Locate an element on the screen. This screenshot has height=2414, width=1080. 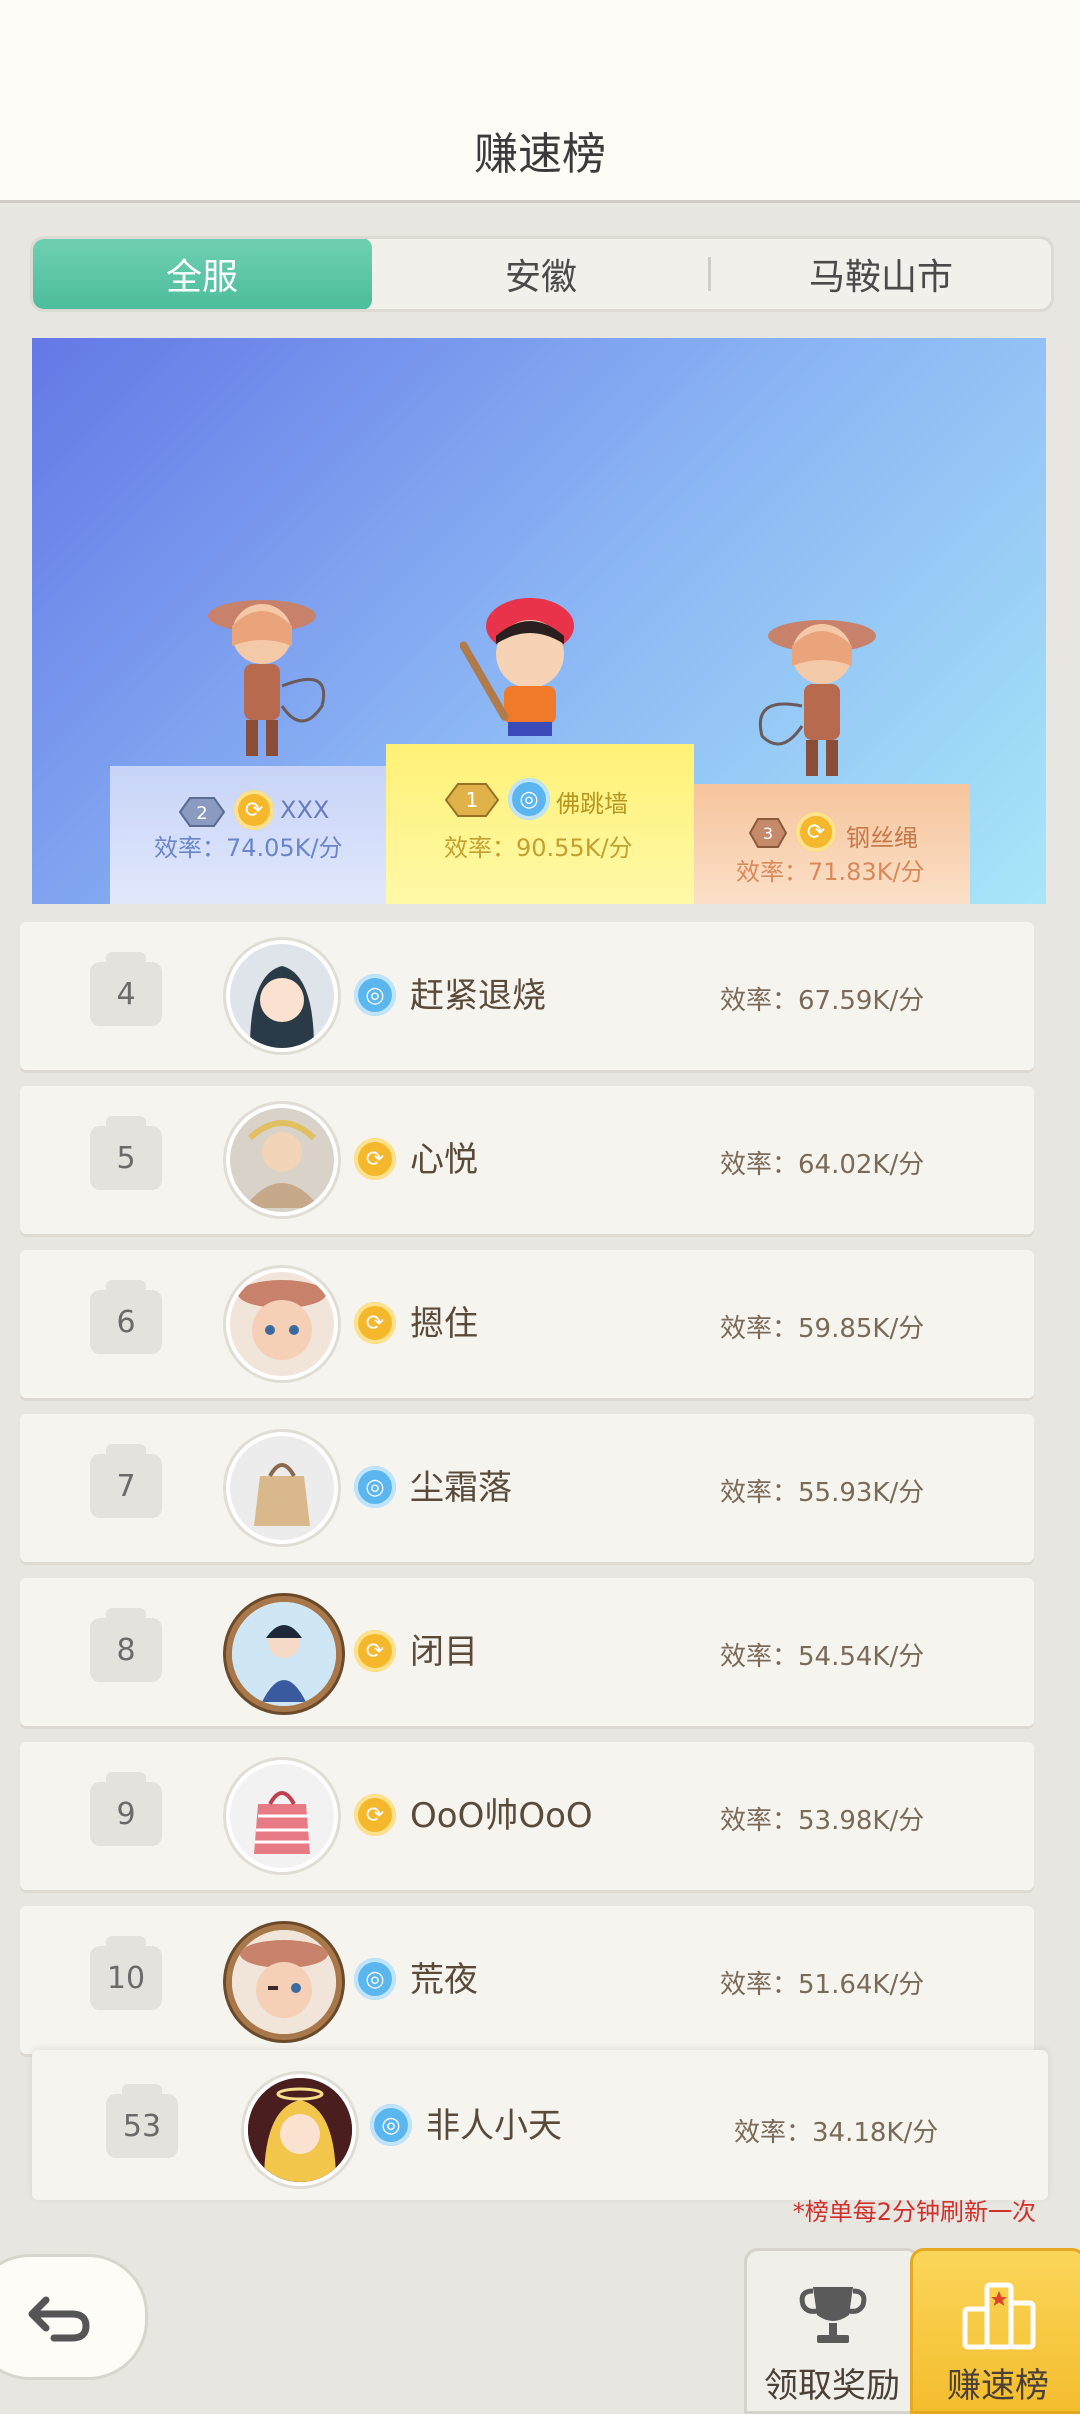
my-rank-number: 53 is located at coordinates (142, 2121).